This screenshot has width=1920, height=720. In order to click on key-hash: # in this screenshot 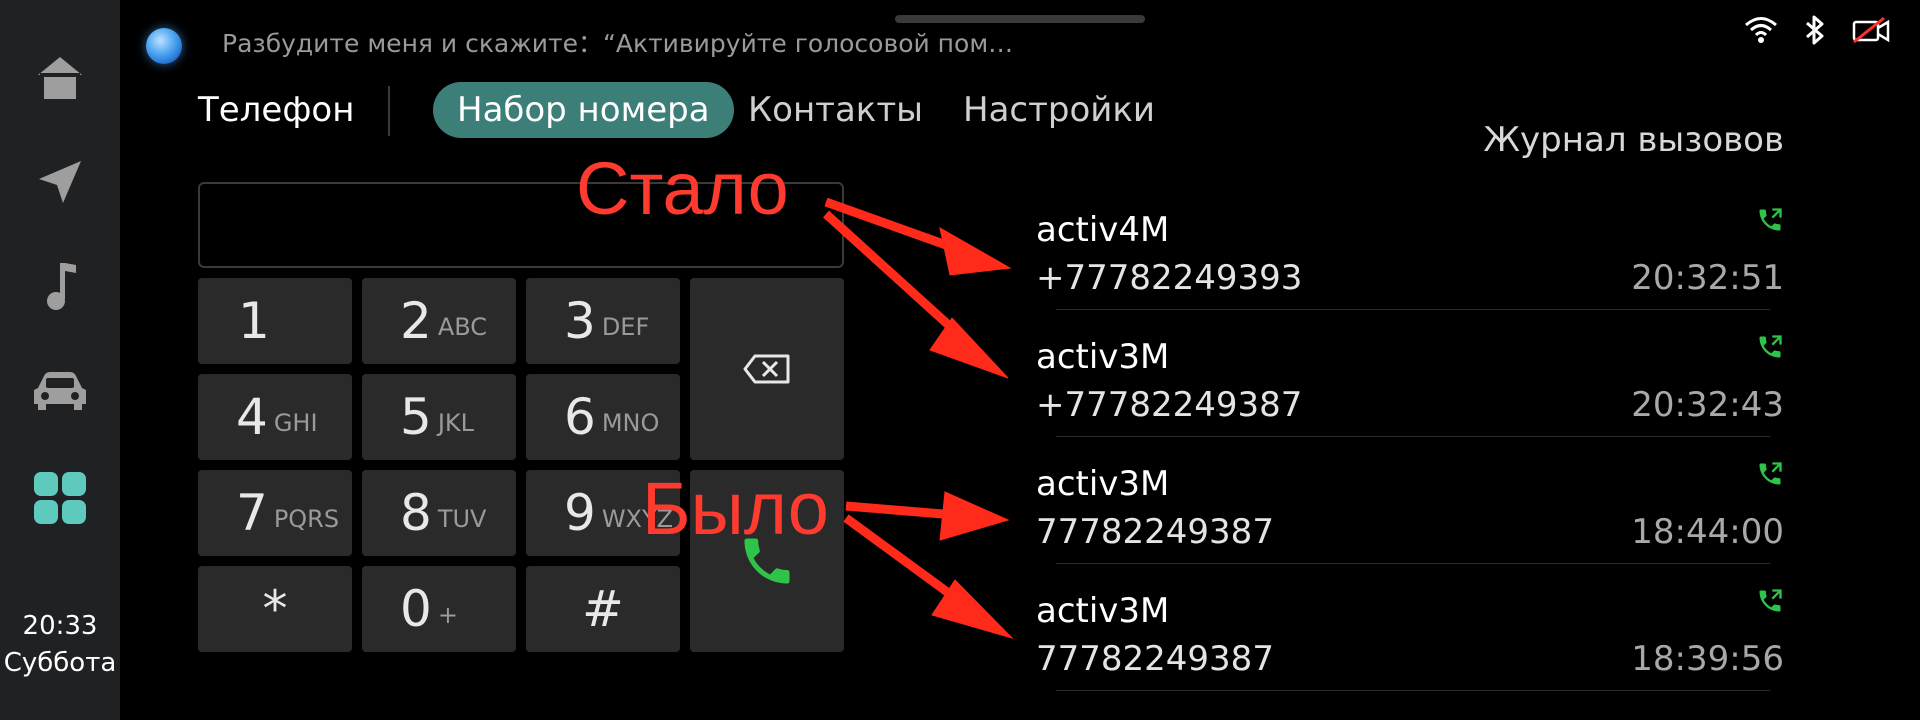, I will do `click(603, 609)`.